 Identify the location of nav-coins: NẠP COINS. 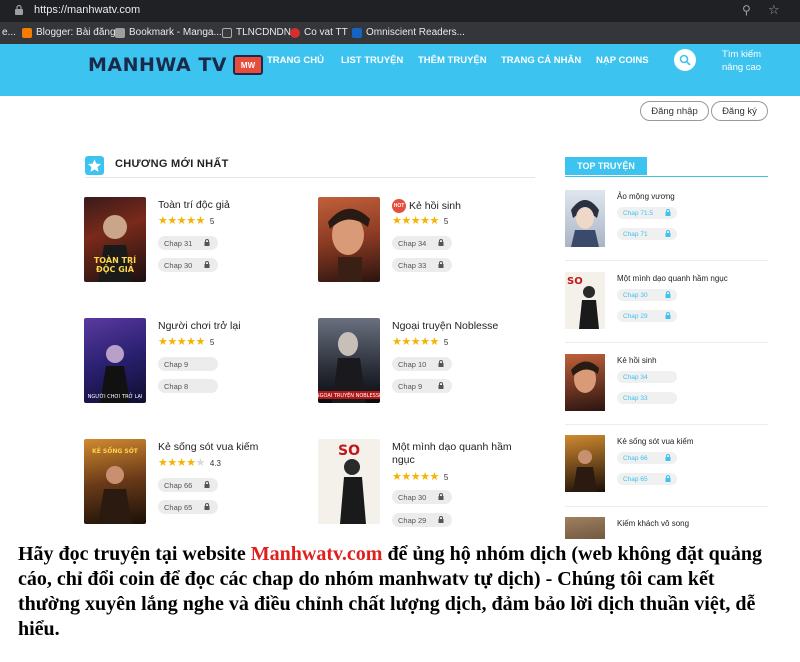
(622, 60).